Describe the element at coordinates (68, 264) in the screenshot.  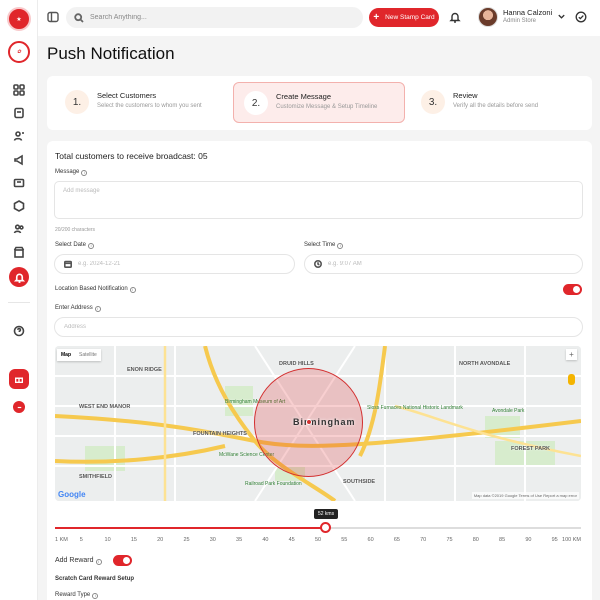
I see `calendar-icon` at that location.